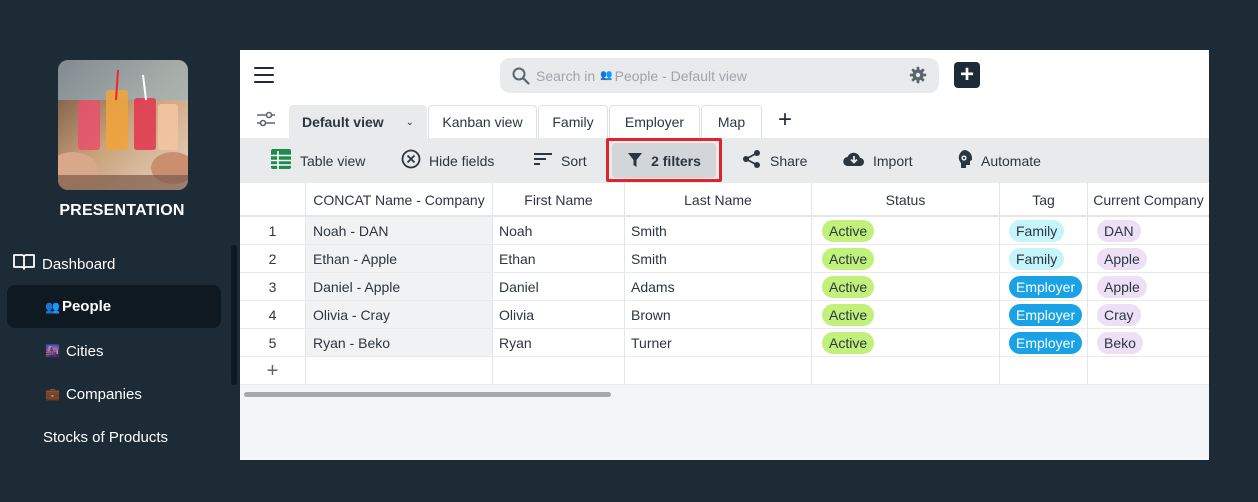 Image resolution: width=1258 pixels, height=502 pixels. Describe the element at coordinates (52, 306) in the screenshot. I see `people-icon: 👥` at that location.